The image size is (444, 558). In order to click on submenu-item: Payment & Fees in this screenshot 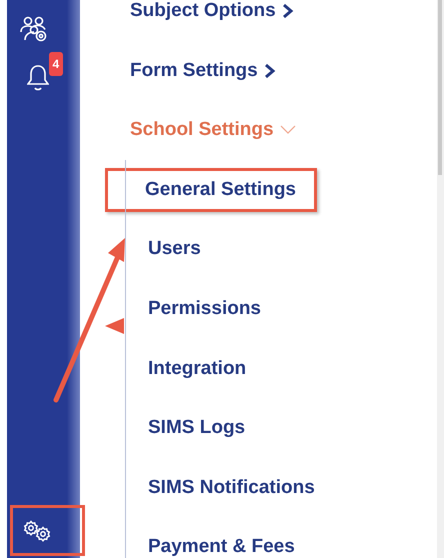, I will do `click(221, 547)`.